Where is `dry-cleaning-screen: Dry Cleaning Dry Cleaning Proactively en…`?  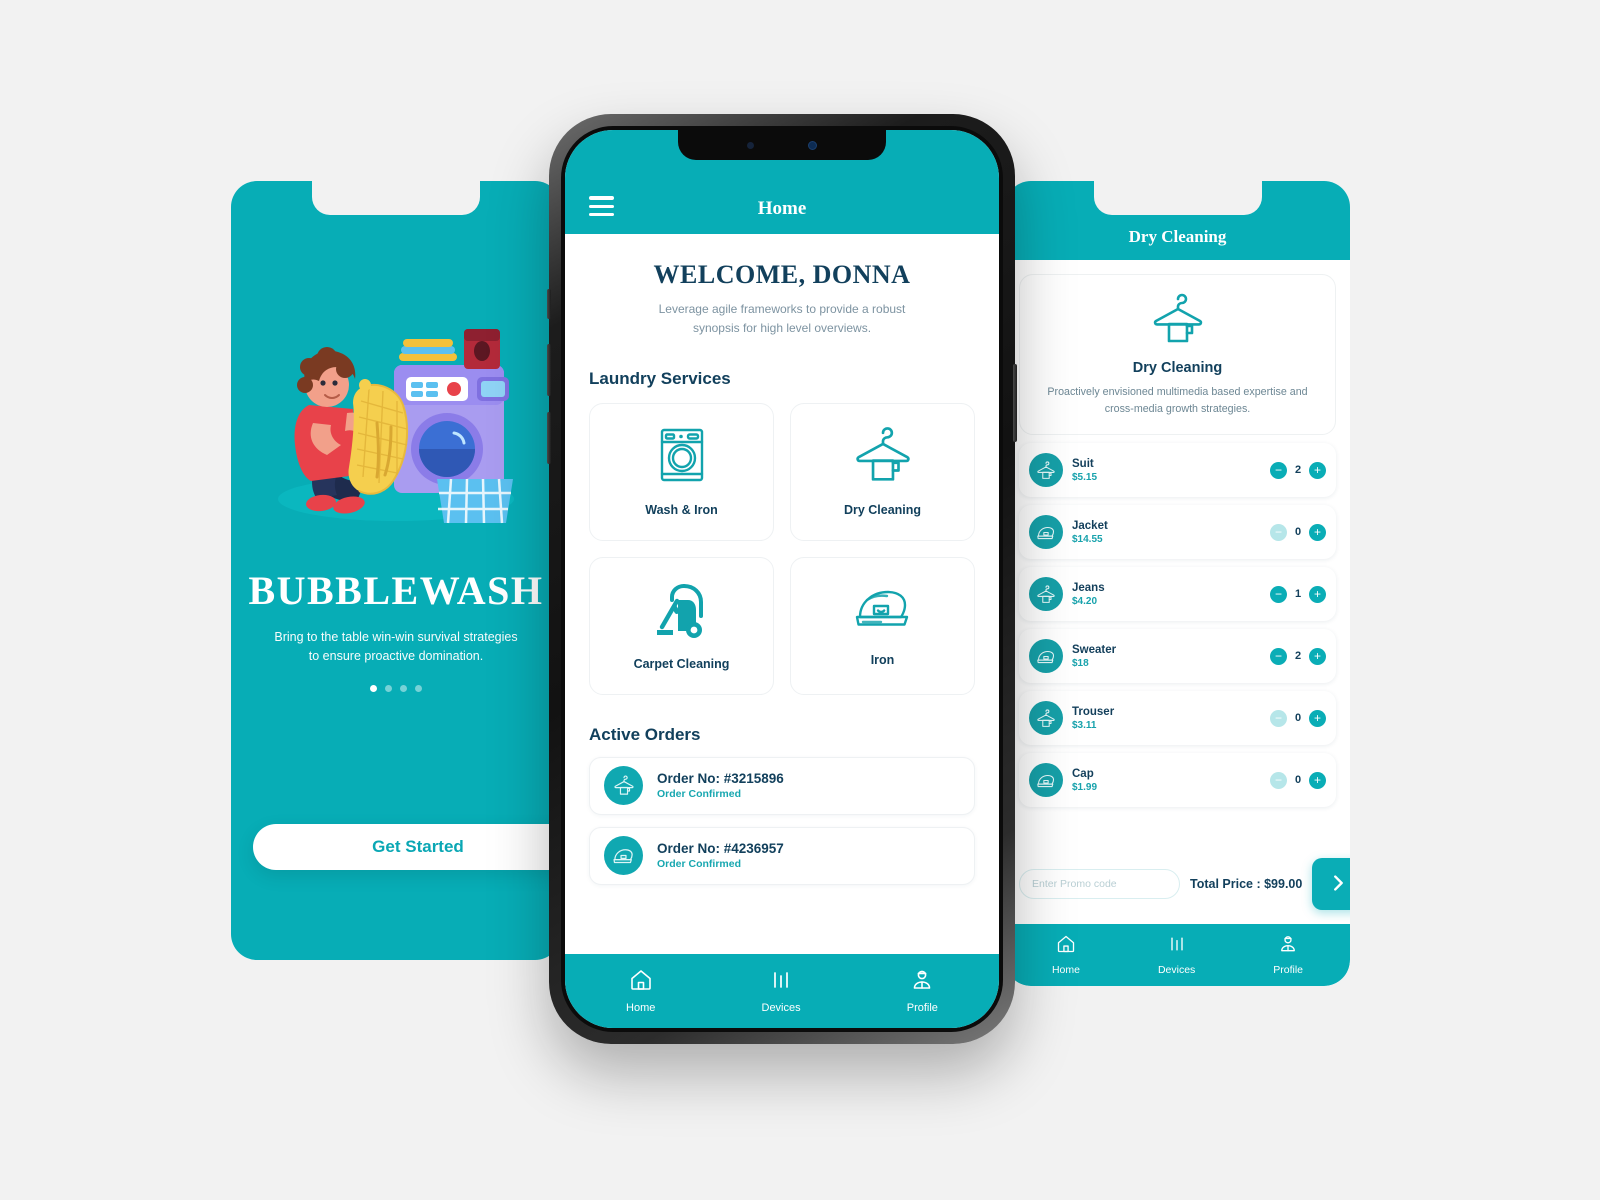 dry-cleaning-screen: Dry Cleaning Dry Cleaning Proactively en… is located at coordinates (1177, 583).